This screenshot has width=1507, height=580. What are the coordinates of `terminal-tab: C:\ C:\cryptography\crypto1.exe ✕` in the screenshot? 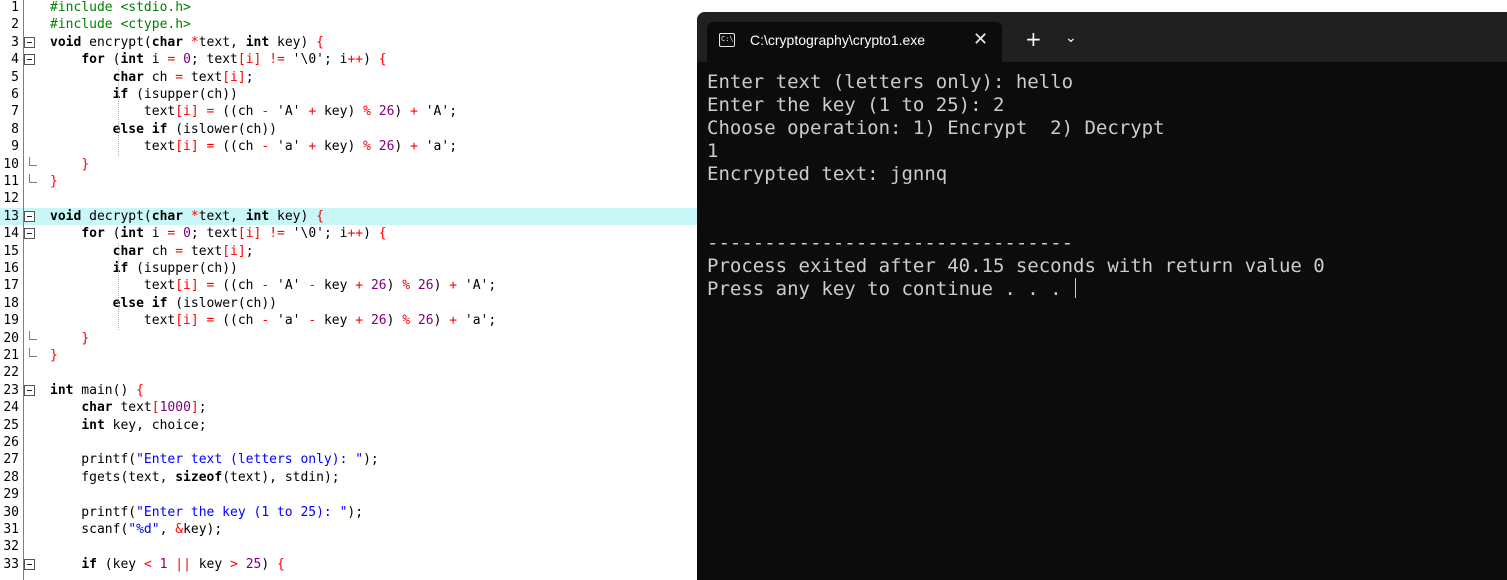 It's located at (854, 42).